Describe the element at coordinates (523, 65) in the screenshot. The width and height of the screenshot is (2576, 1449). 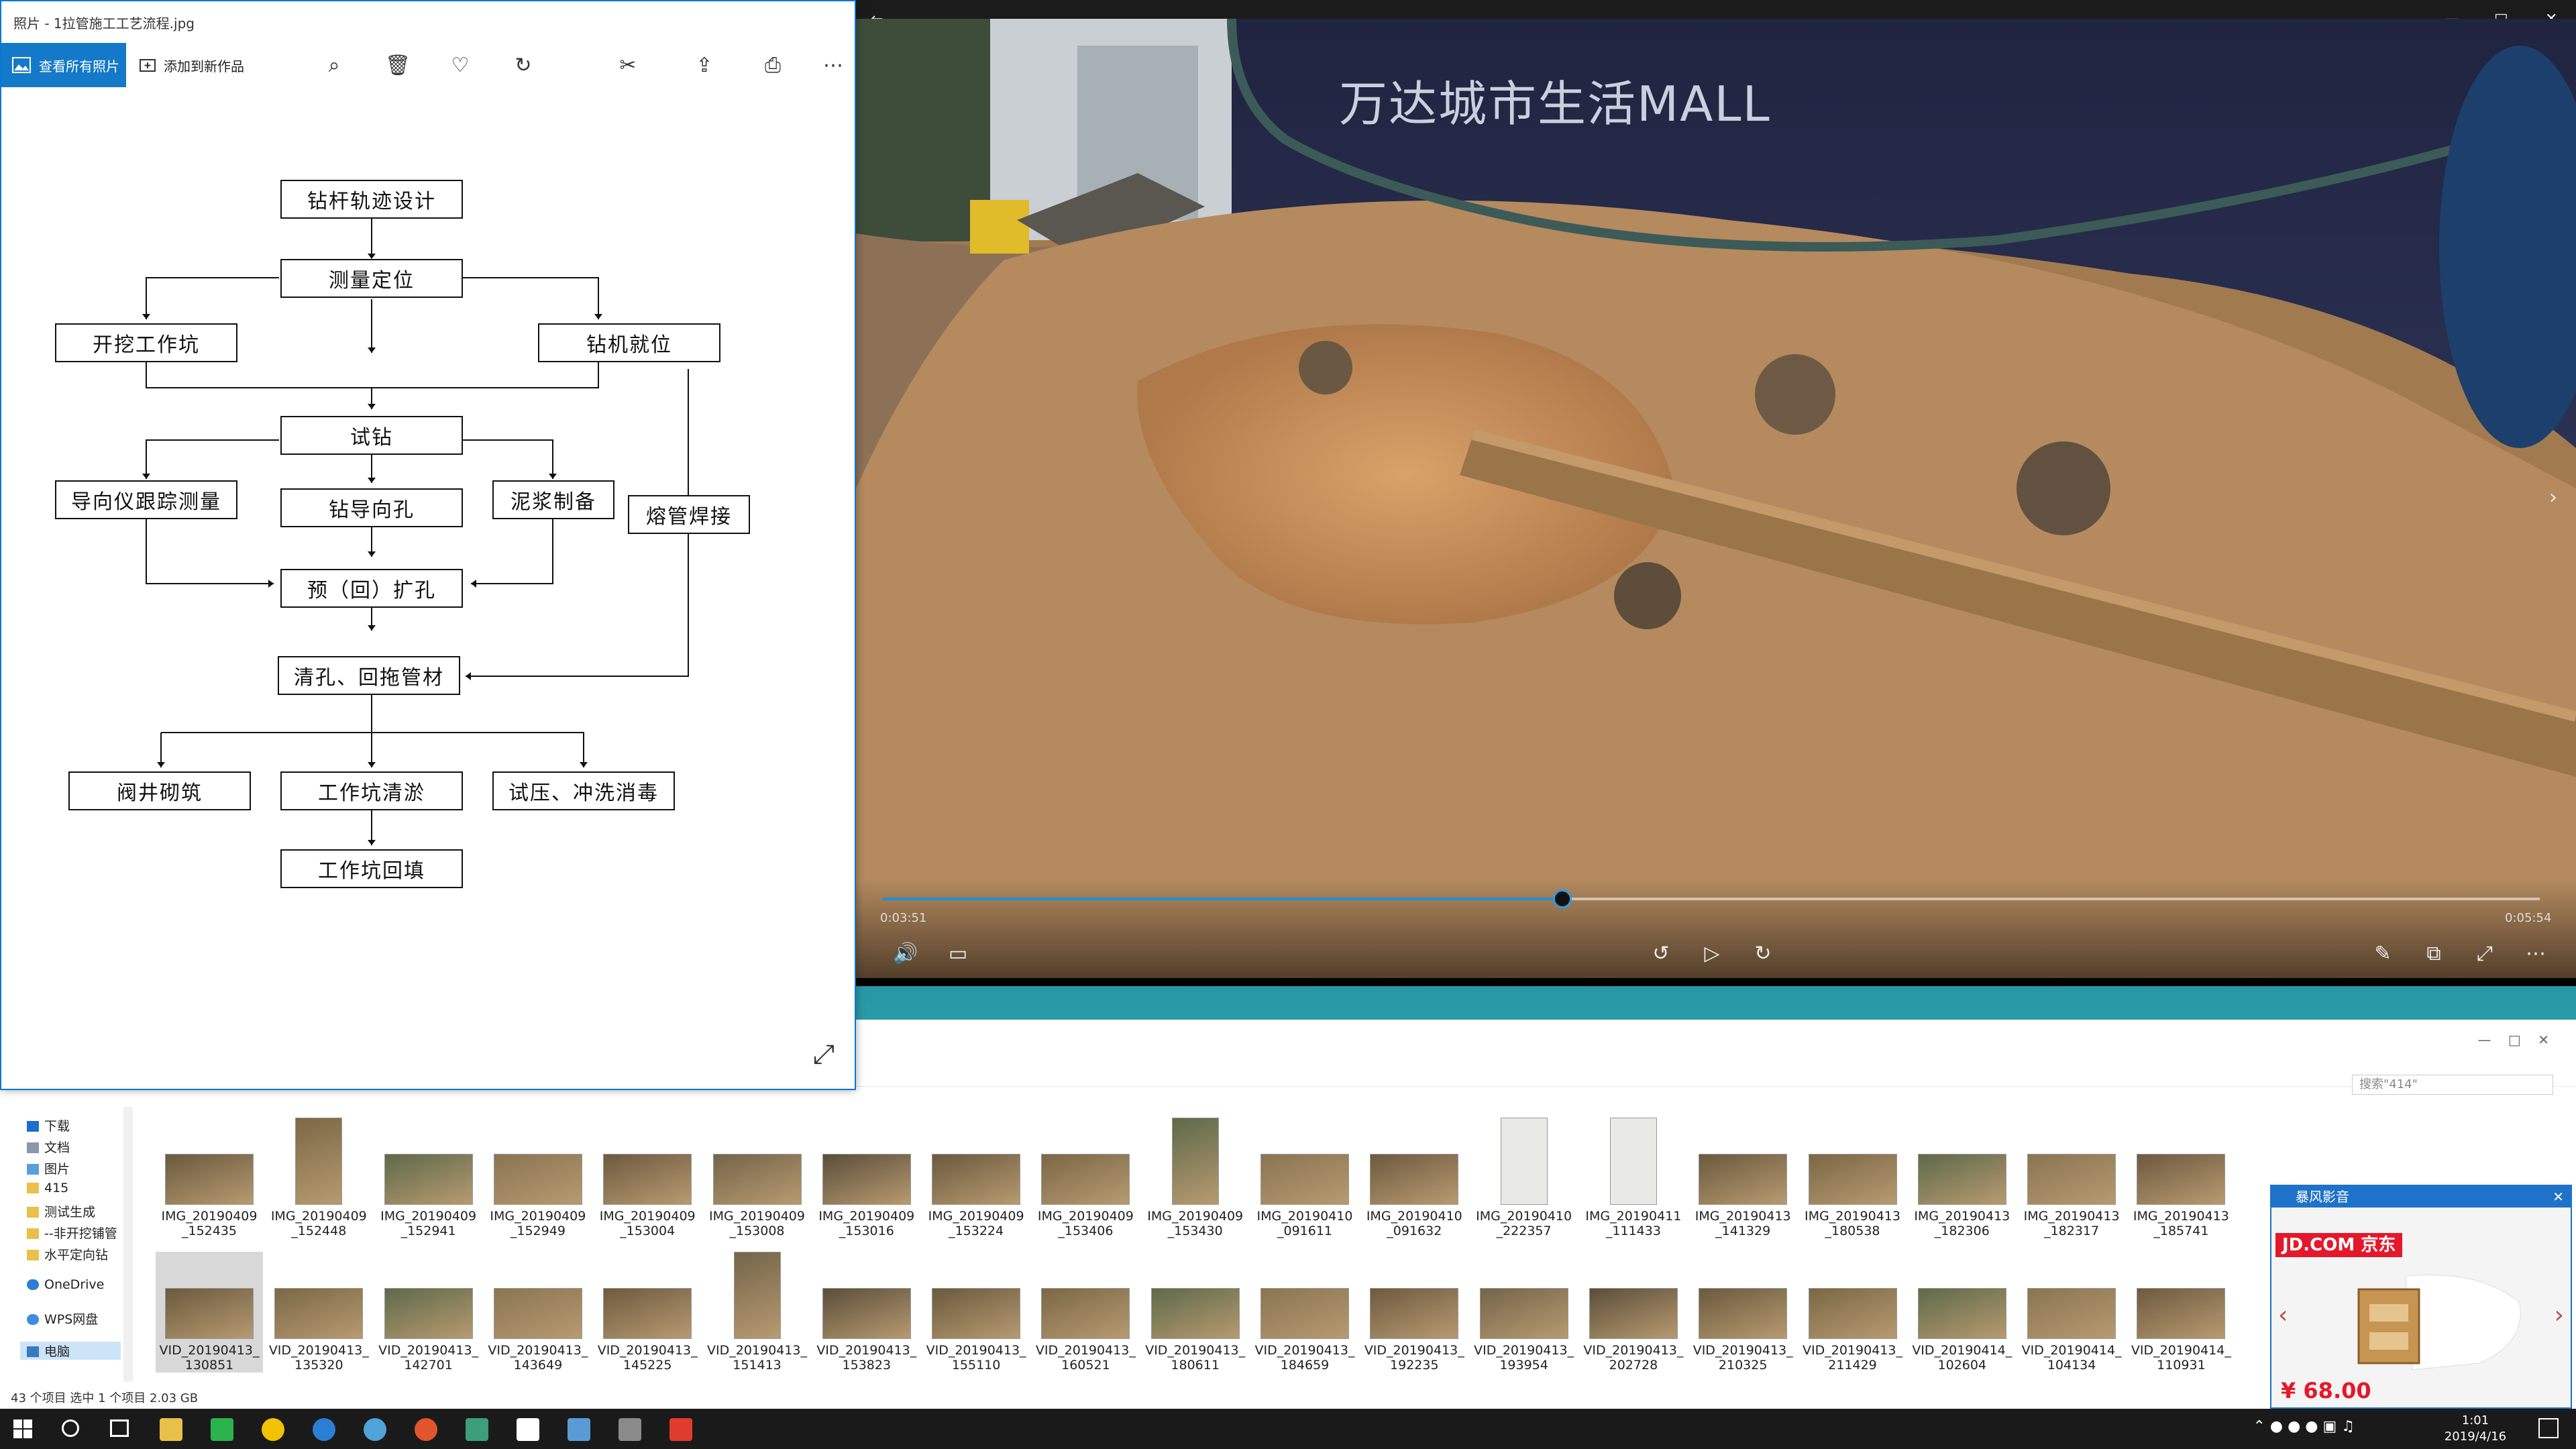
I see `rotate-icon: ↻` at that location.